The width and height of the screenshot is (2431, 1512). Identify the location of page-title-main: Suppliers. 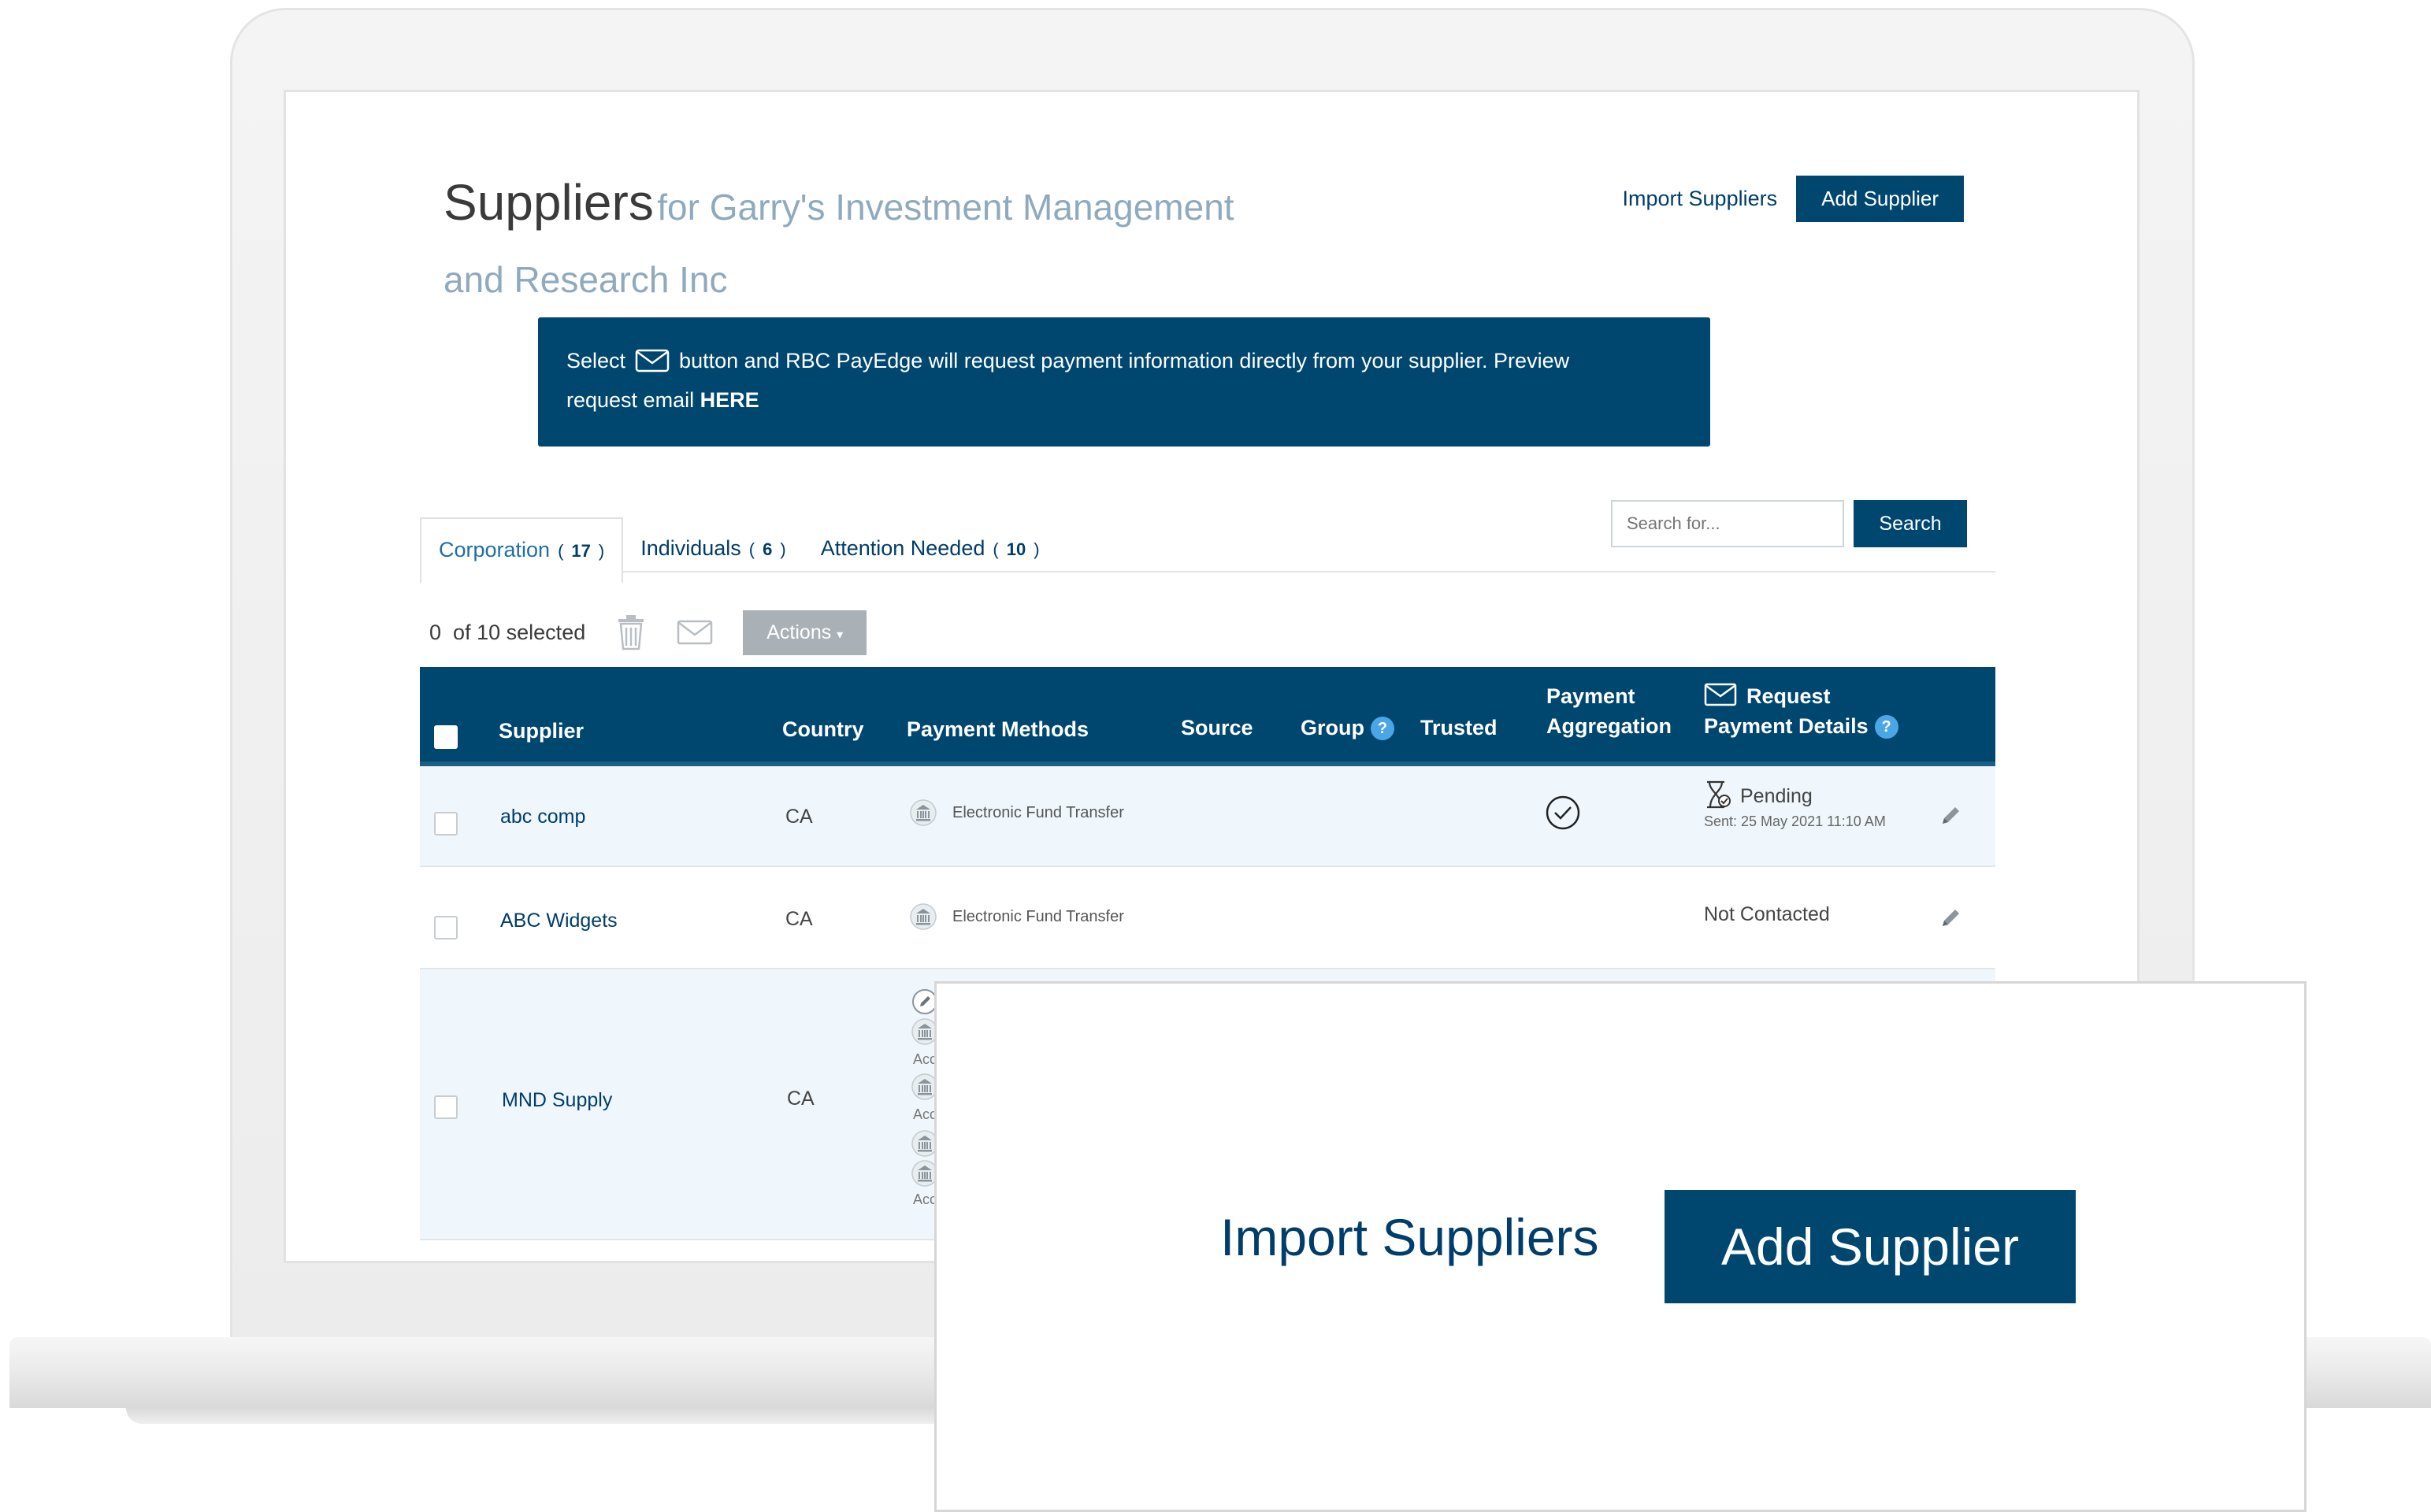
(549, 202).